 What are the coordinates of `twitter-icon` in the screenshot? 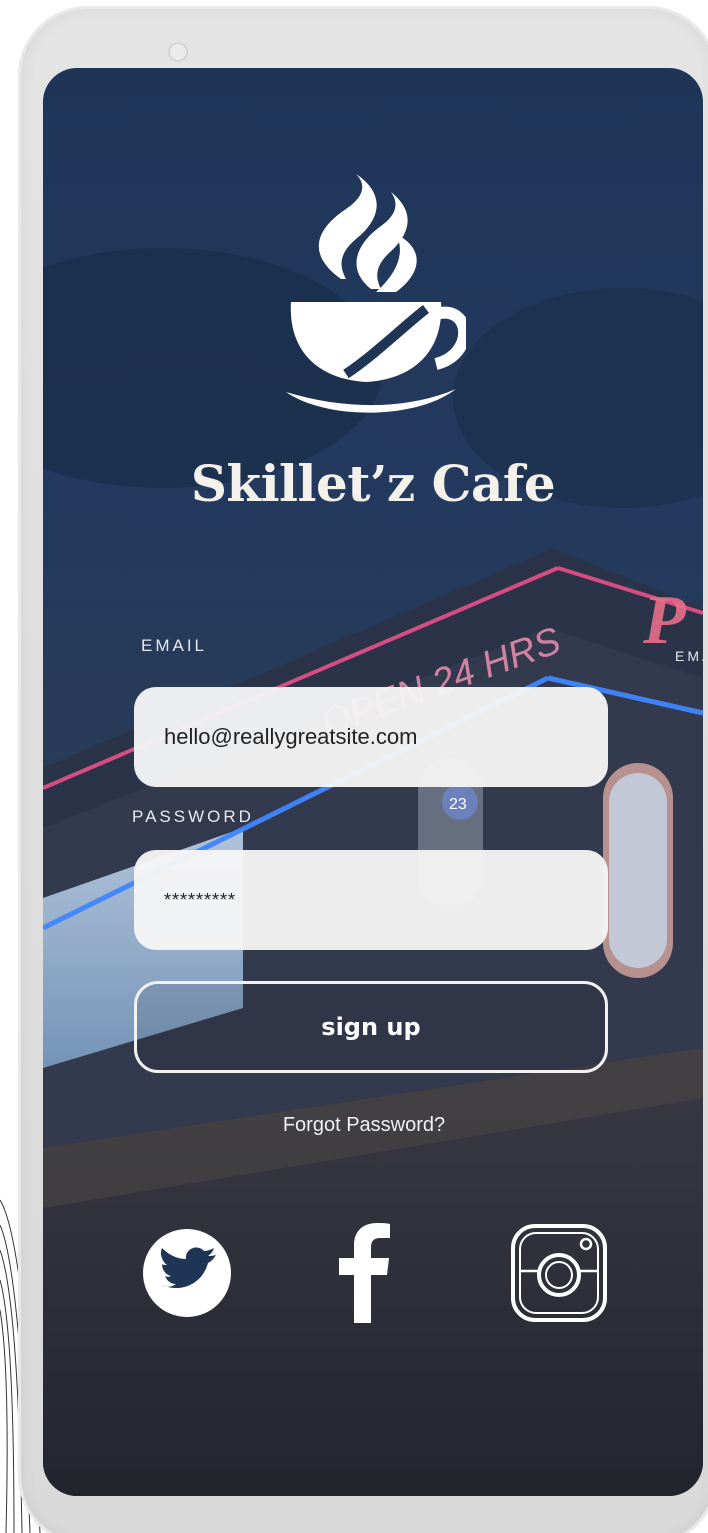 It's located at (187, 1273).